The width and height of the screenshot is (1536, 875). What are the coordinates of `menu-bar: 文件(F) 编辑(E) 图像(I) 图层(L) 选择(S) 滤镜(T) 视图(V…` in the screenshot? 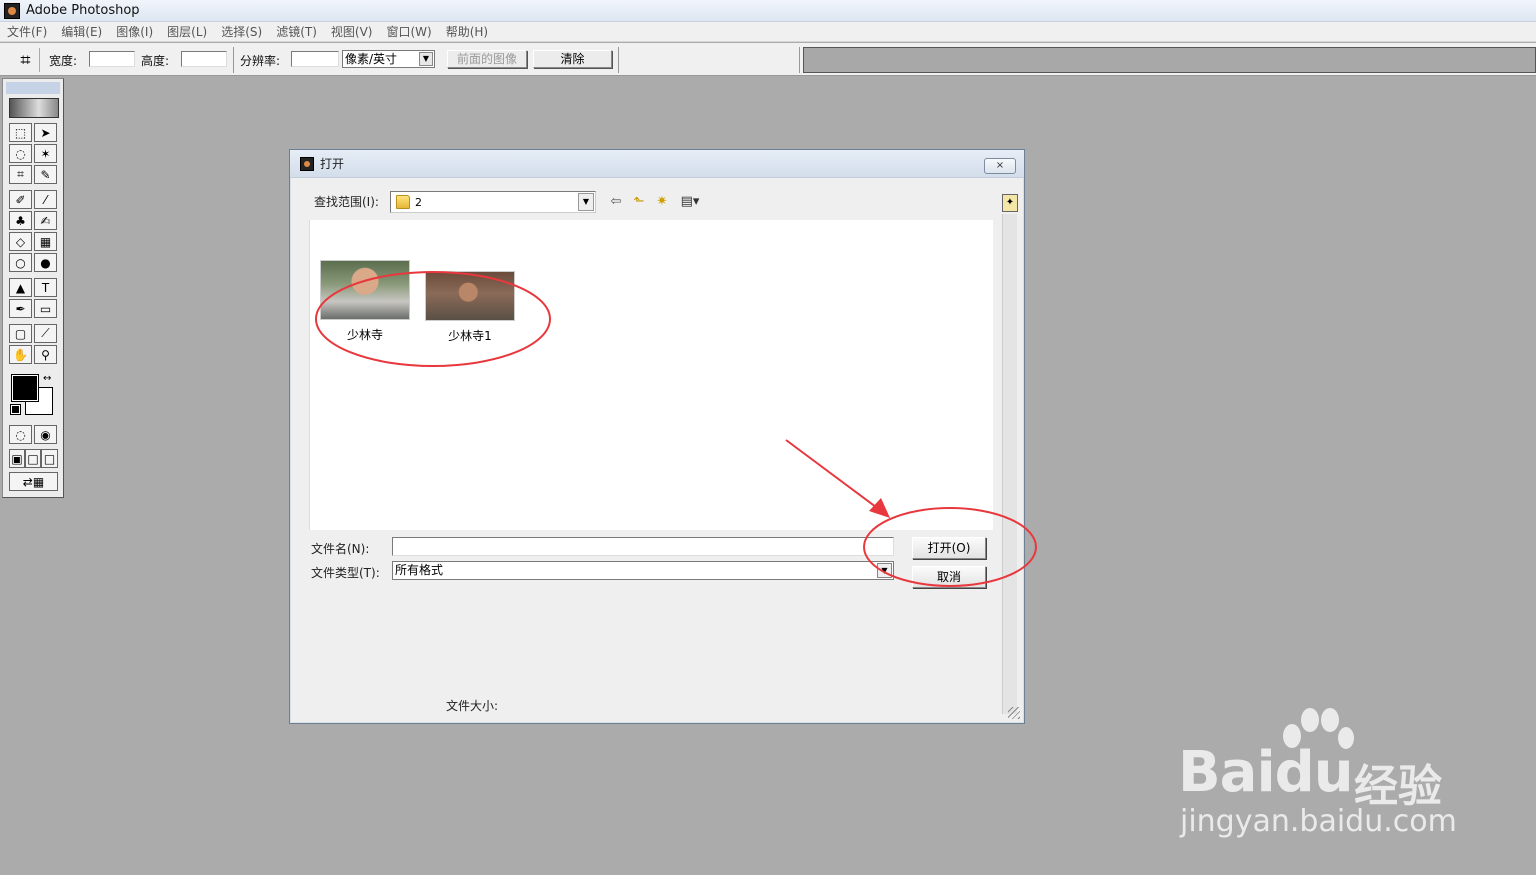 It's located at (768, 32).